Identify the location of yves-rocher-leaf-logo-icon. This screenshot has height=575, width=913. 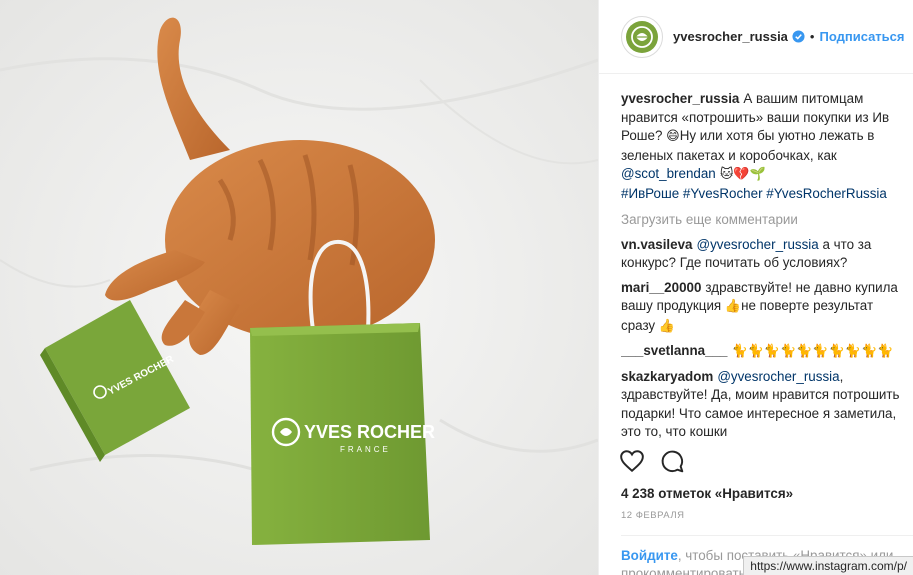
(642, 36).